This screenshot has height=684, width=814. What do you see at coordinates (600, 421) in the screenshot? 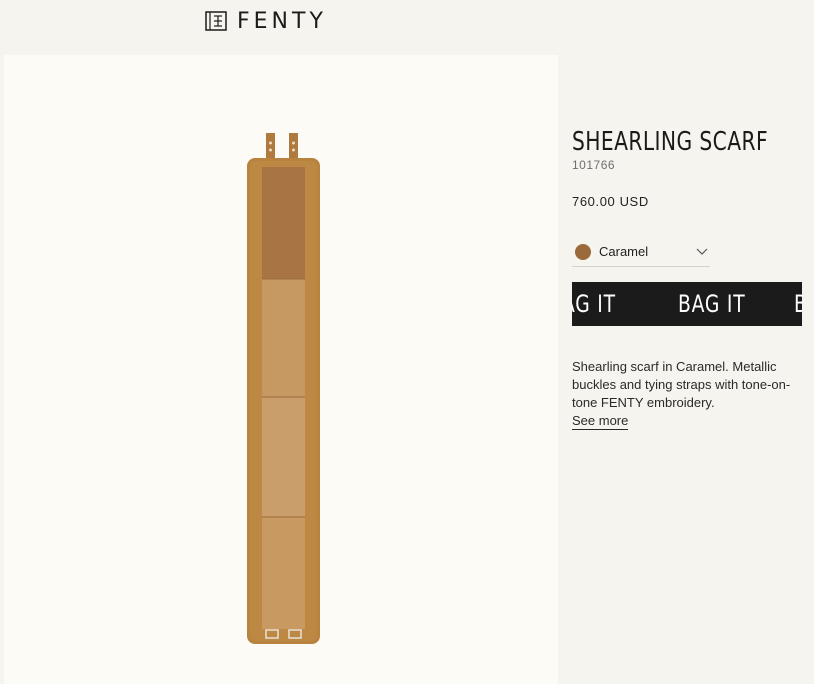
I see `see-more-link: See more` at bounding box center [600, 421].